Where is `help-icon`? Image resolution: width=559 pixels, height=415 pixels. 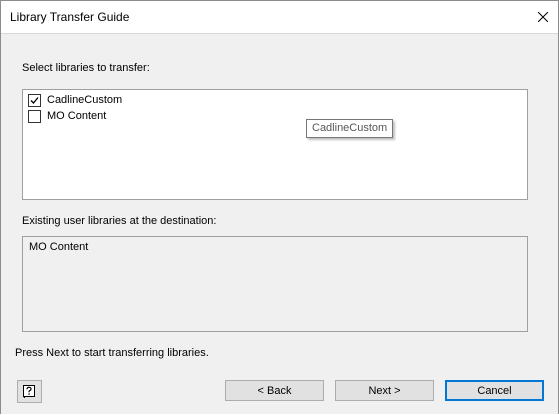 help-icon is located at coordinates (29, 392).